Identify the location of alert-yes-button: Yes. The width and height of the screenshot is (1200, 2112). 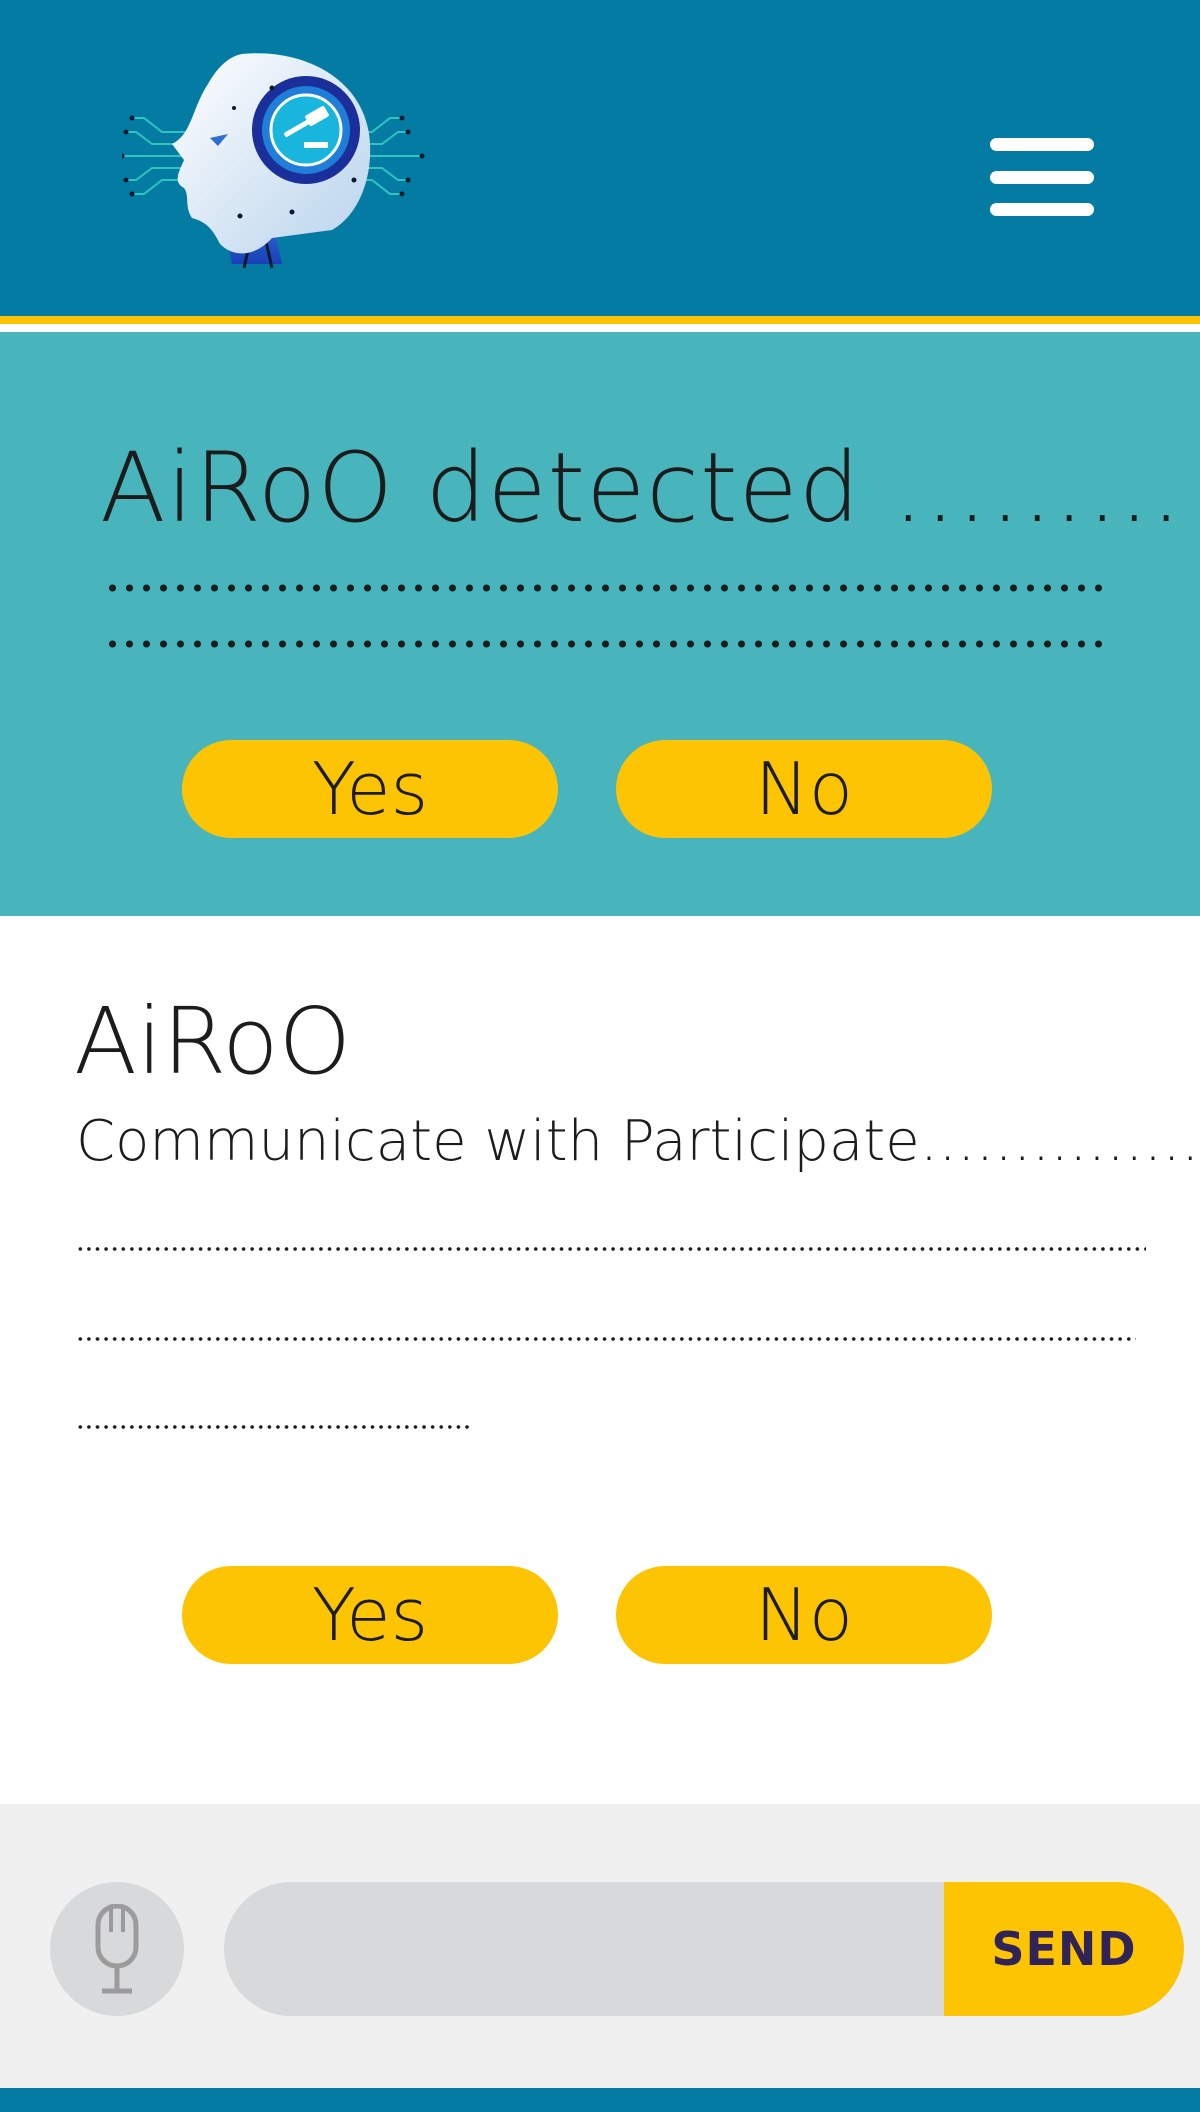
(370, 789).